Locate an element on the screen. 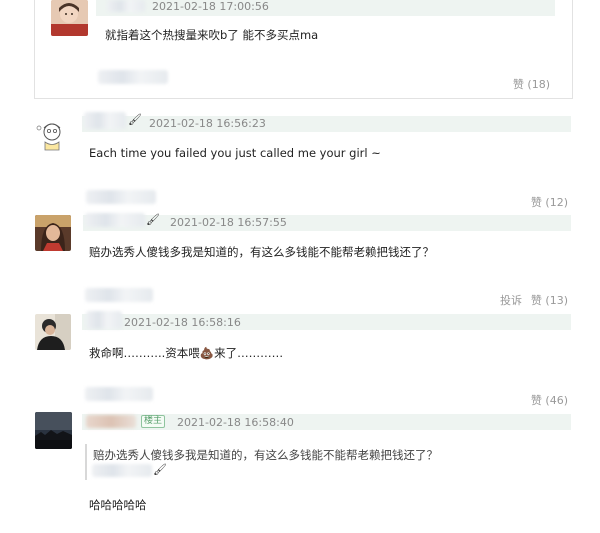 The image size is (600, 533). like-button: 赞 (13) is located at coordinates (549, 300).